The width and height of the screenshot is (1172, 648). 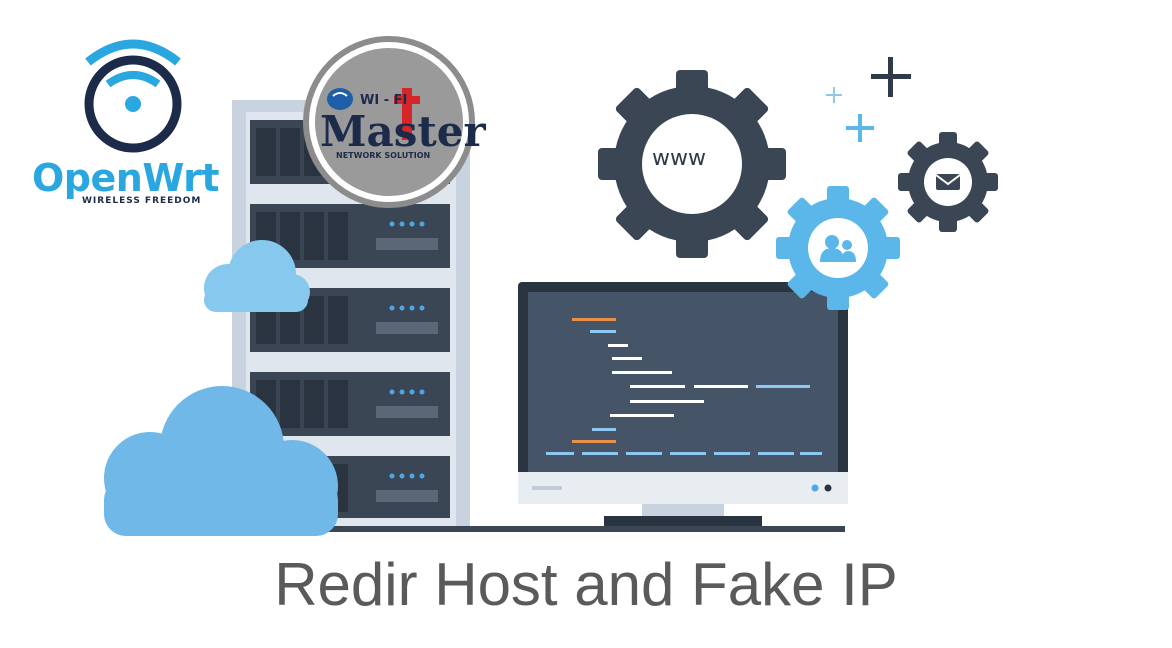 What do you see at coordinates (383, 100) in the screenshot?
I see `wifimaster-top-text: WI - FI` at bounding box center [383, 100].